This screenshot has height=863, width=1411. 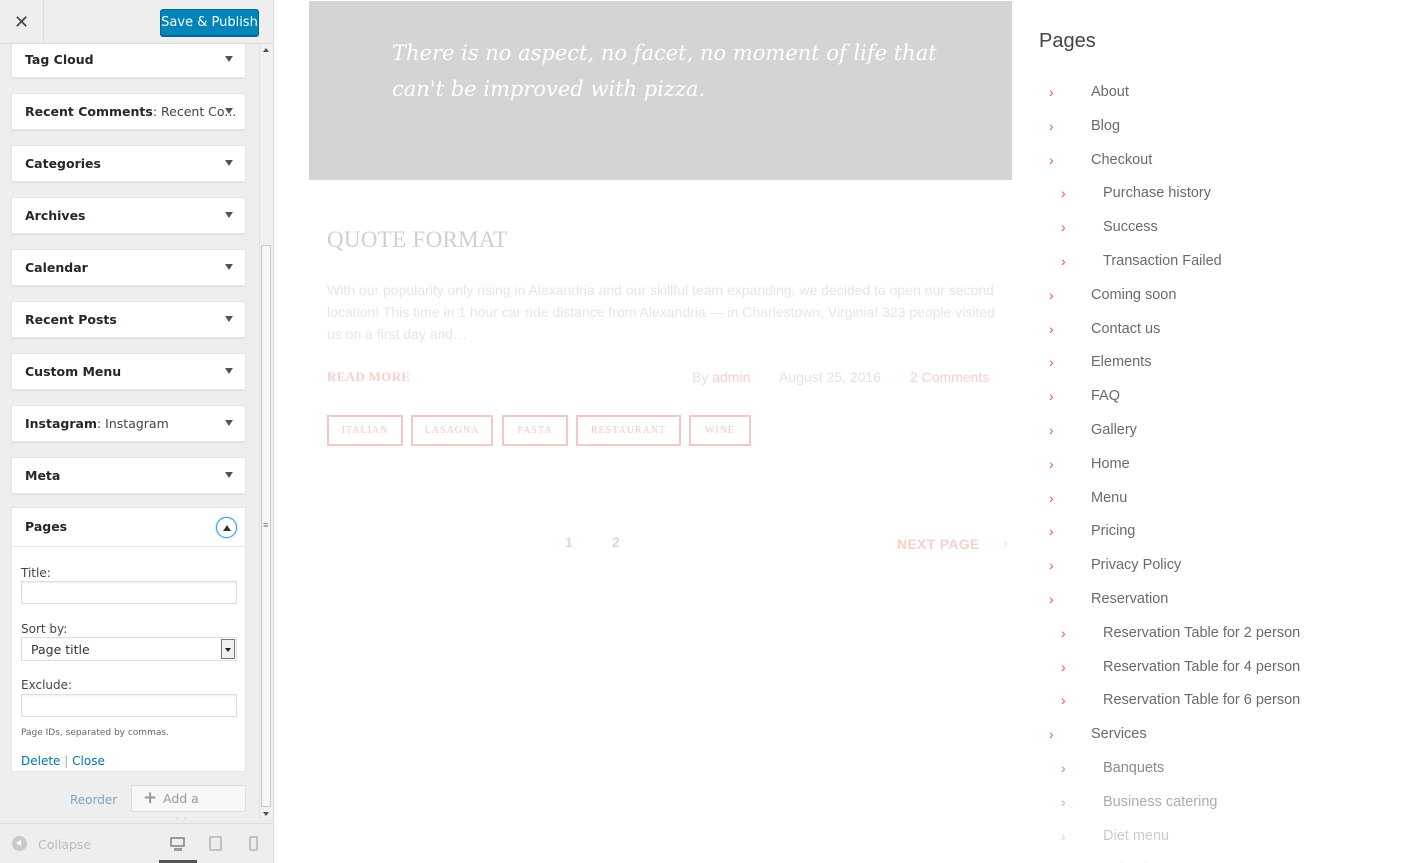 I want to click on widget-title: Instagram, so click(x=61, y=423).